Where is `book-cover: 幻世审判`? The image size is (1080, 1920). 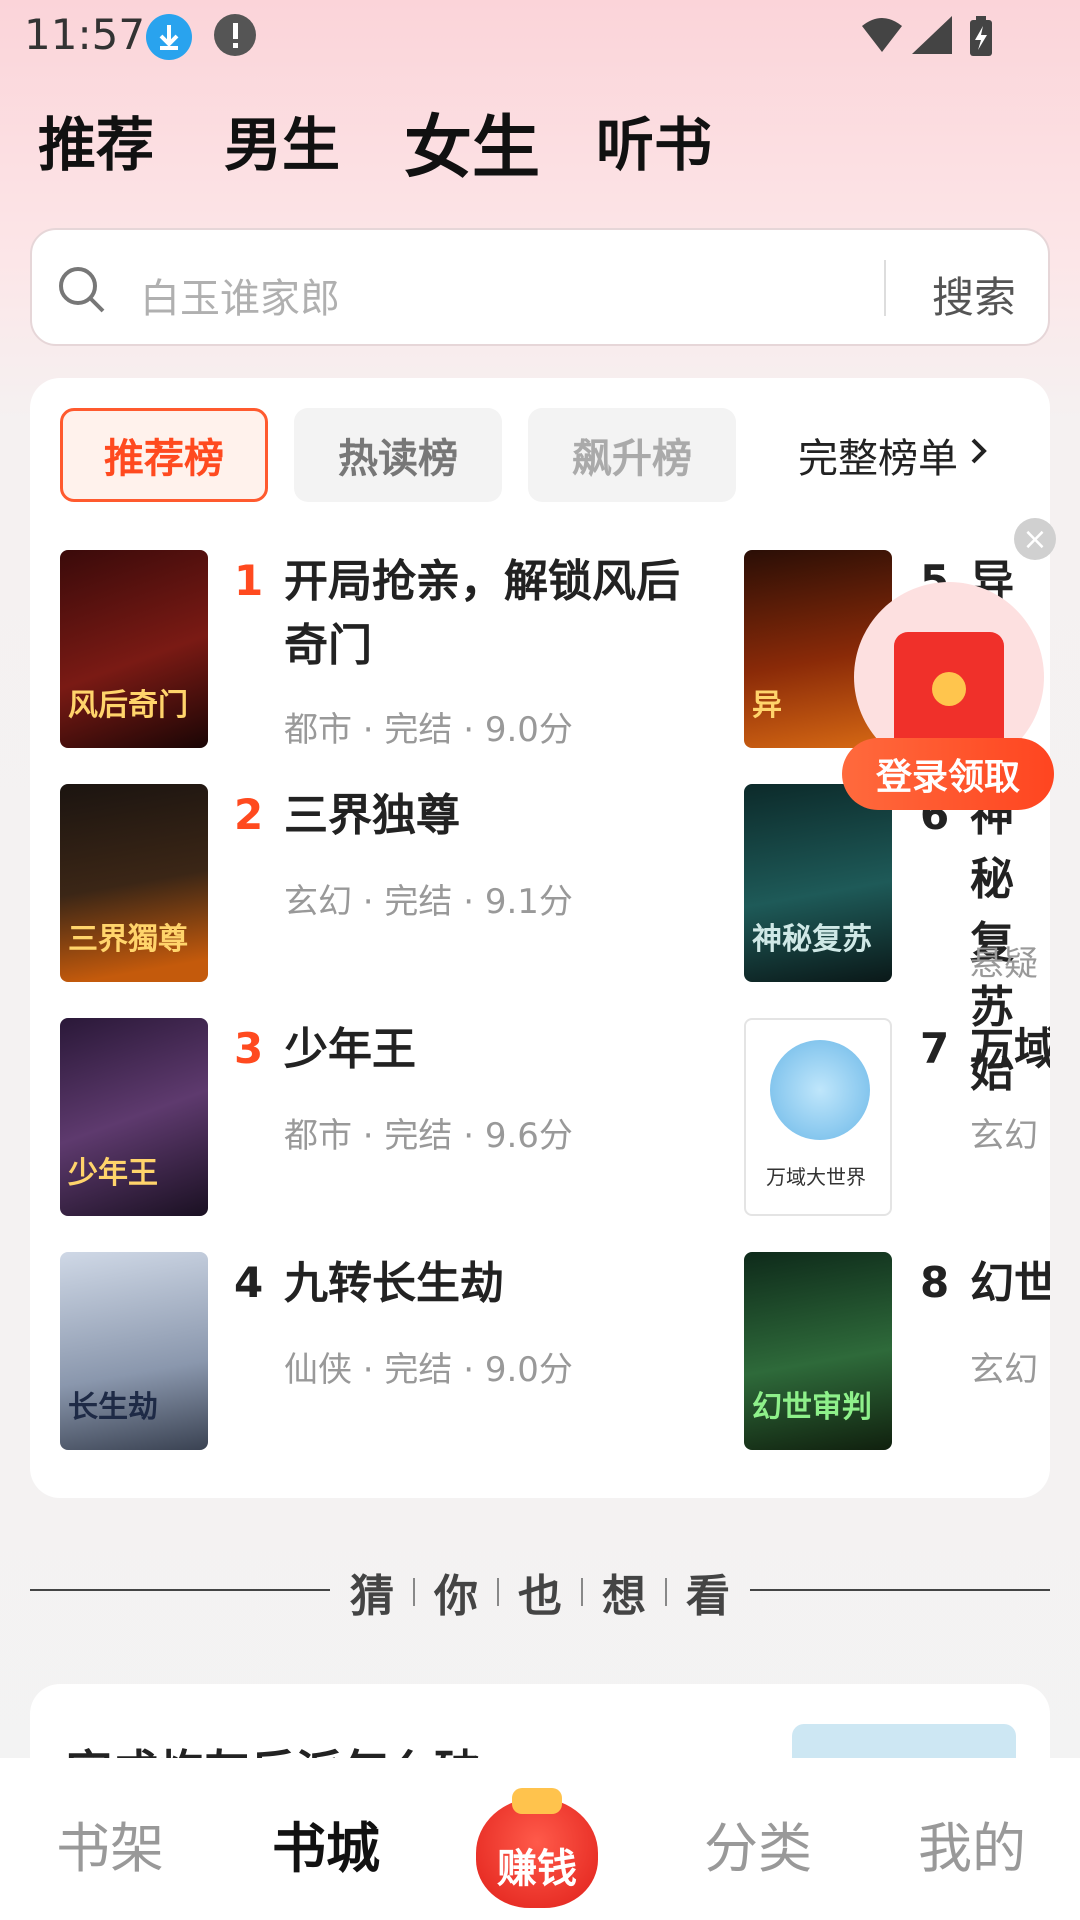
book-cover: 幻世审判 is located at coordinates (818, 1351).